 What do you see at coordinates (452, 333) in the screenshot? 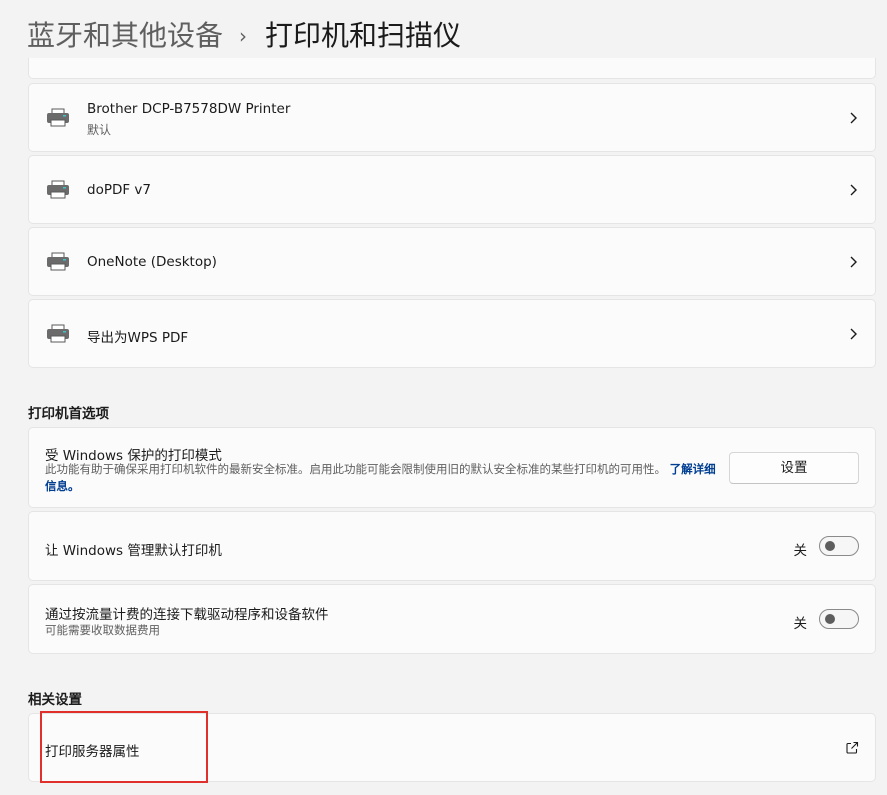
I see `printer-card-wps-pdf: 导出为WPS PDF` at bounding box center [452, 333].